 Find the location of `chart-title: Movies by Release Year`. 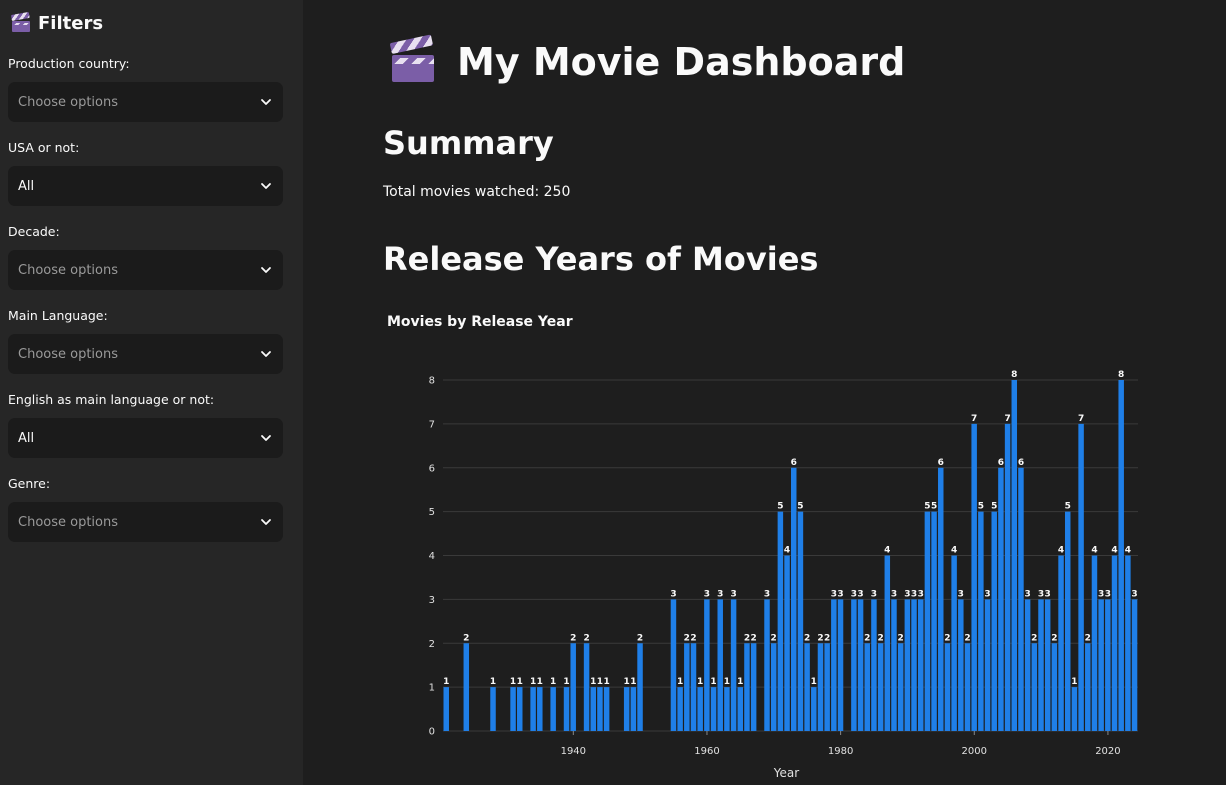

chart-title: Movies by Release Year is located at coordinates (480, 322).